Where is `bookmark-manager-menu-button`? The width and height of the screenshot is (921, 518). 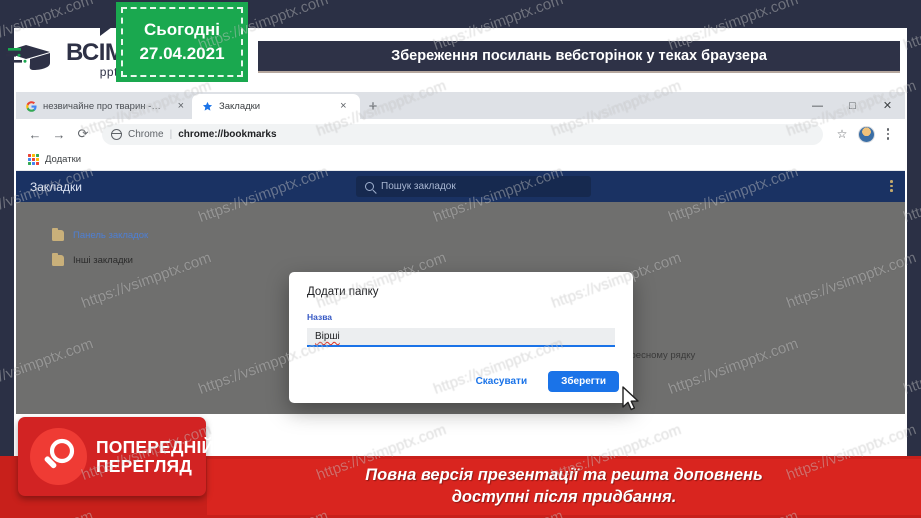
bookmark-manager-menu-button is located at coordinates (891, 186).